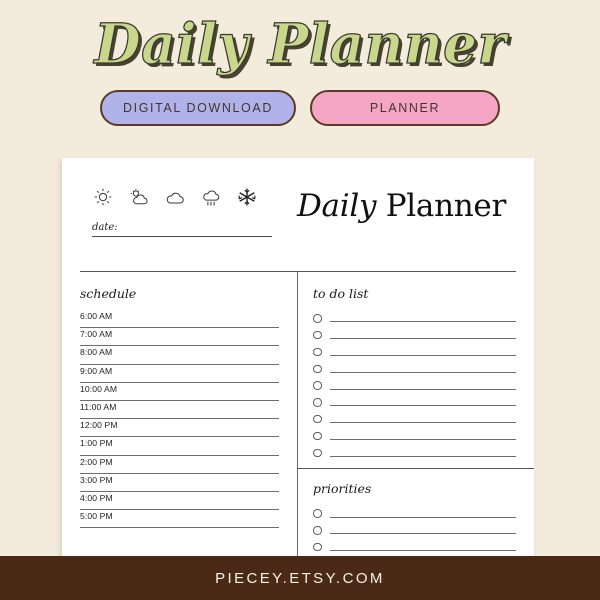 This screenshot has height=600, width=600. Describe the element at coordinates (96, 334) in the screenshot. I see `schedule-time-label: 7:00 AM` at that location.